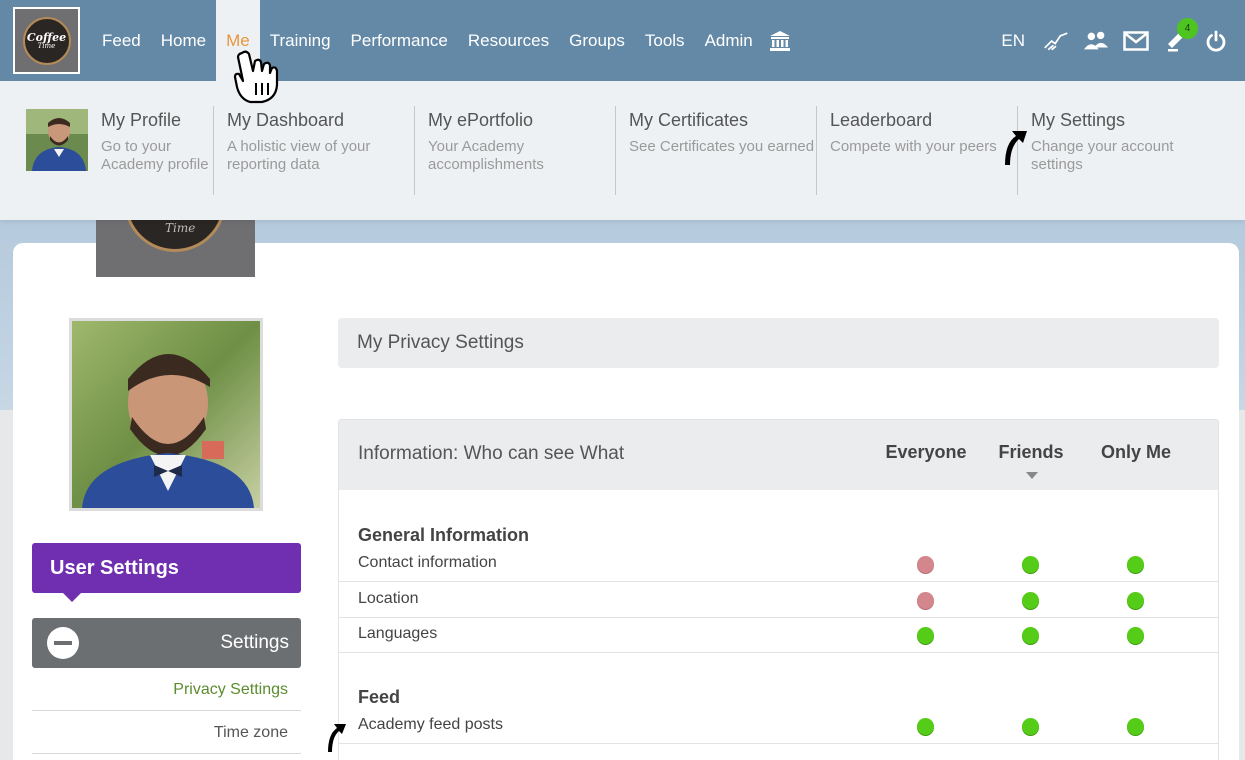  Describe the element at coordinates (175, 248) in the screenshot. I see `banner-logo: Time` at that location.